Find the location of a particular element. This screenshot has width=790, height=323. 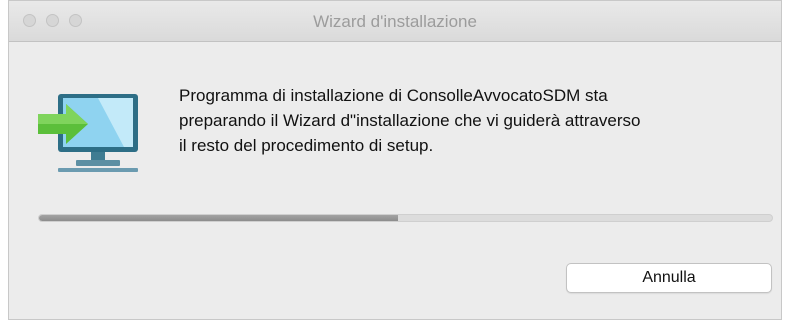

window-title: Wizard d'installazione is located at coordinates (395, 21).